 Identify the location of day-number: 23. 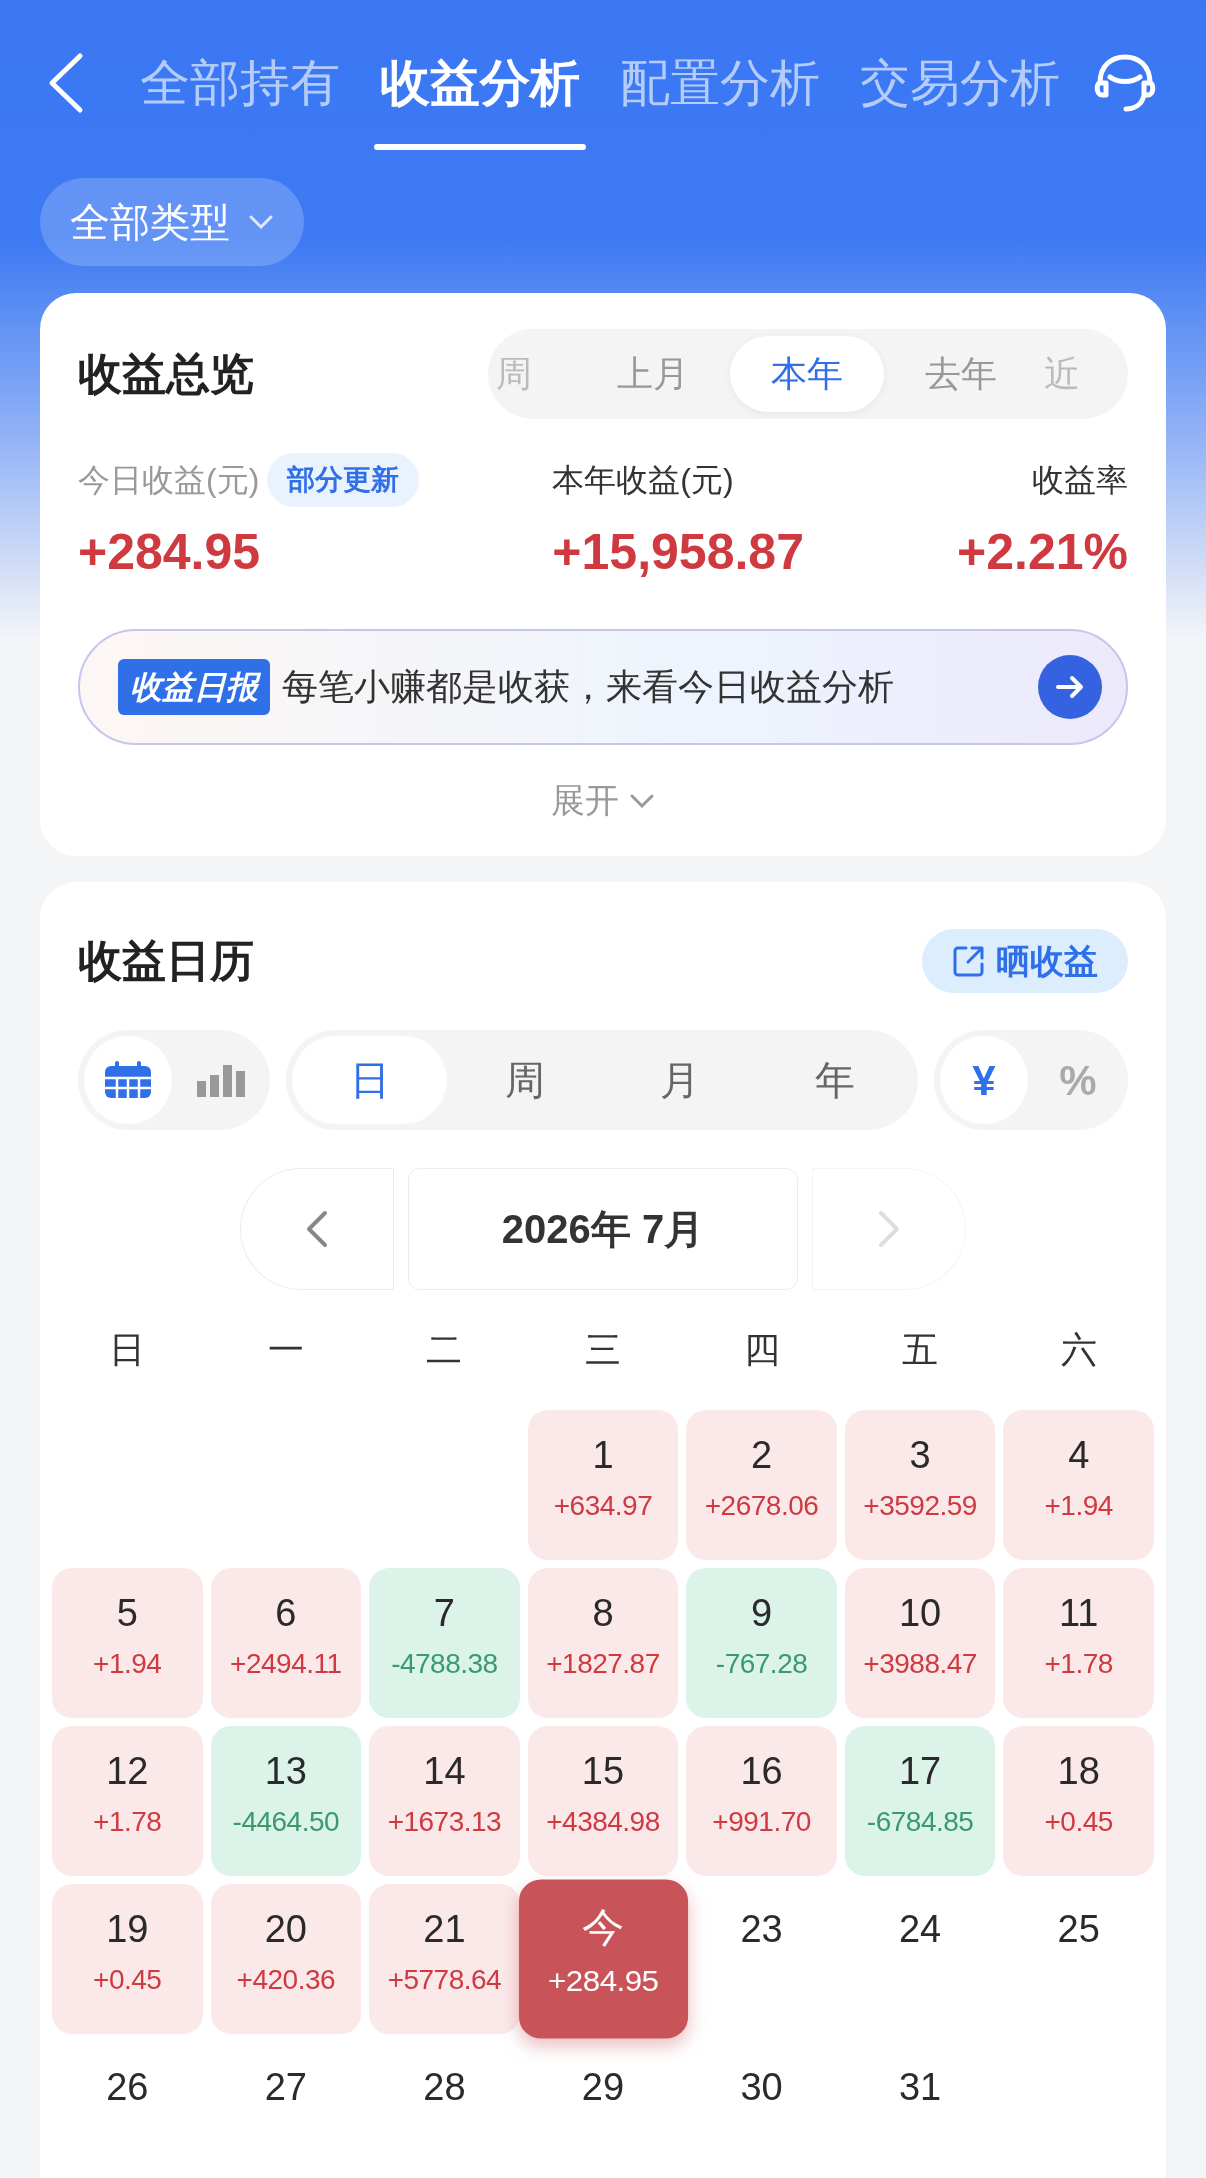
(761, 1929).